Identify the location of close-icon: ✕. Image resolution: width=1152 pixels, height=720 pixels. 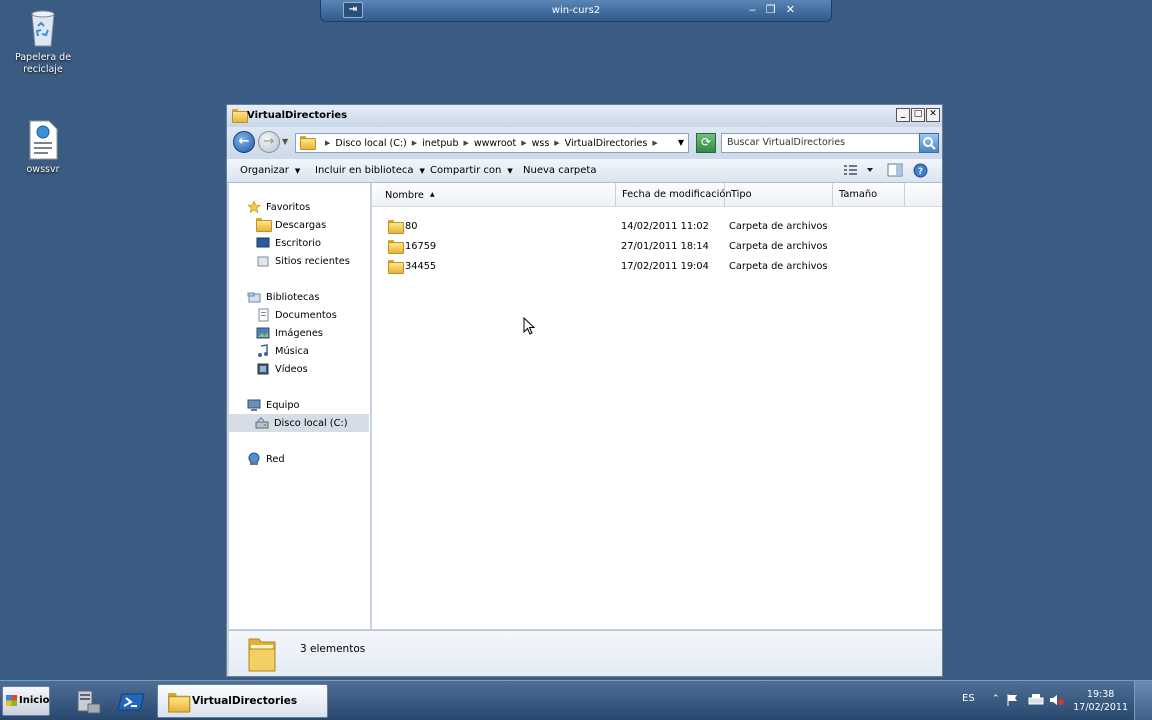
(795, 9).